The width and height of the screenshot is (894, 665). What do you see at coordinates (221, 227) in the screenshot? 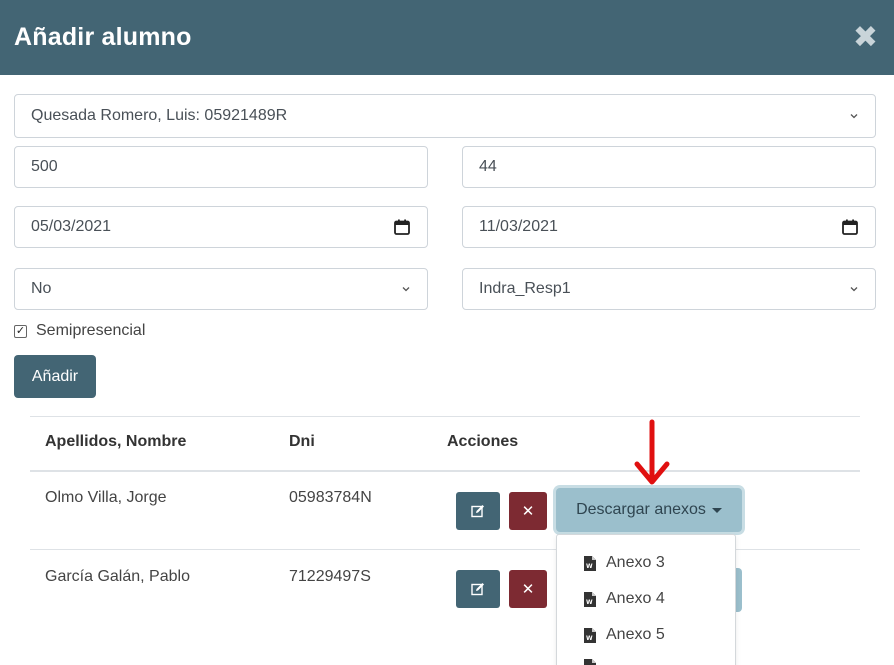
I see `start-date-input: 05/03/2021` at bounding box center [221, 227].